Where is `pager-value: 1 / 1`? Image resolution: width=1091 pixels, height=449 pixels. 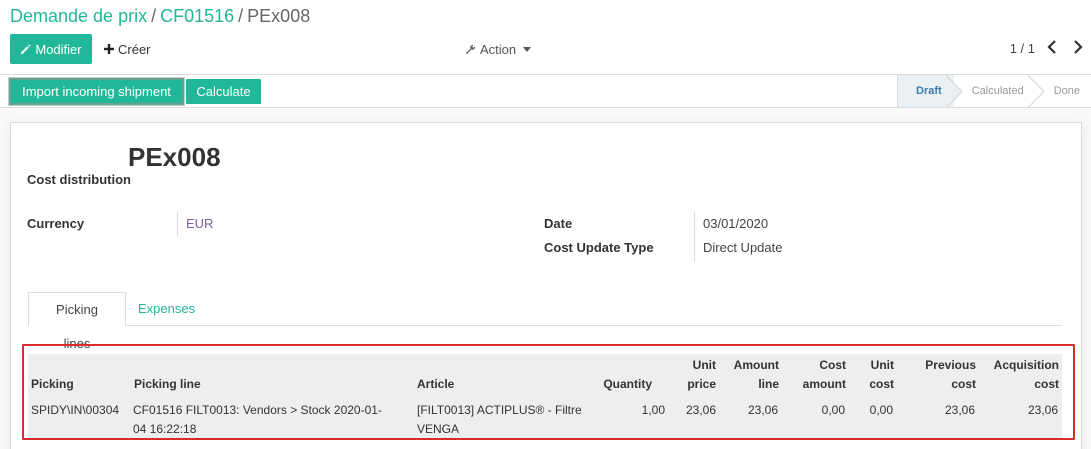 pager-value: 1 / 1 is located at coordinates (1022, 48).